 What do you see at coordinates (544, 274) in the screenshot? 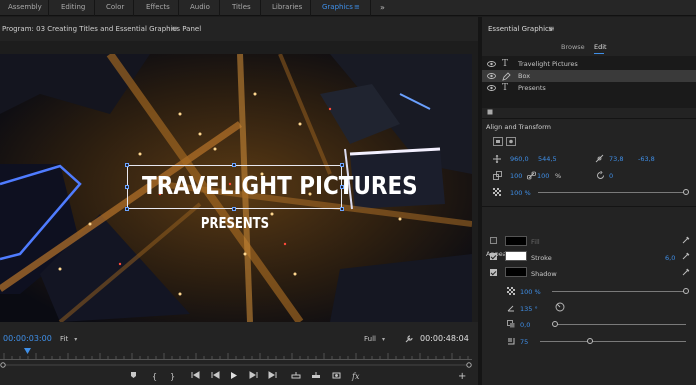
I see `shadow-label: Shadow` at bounding box center [544, 274].